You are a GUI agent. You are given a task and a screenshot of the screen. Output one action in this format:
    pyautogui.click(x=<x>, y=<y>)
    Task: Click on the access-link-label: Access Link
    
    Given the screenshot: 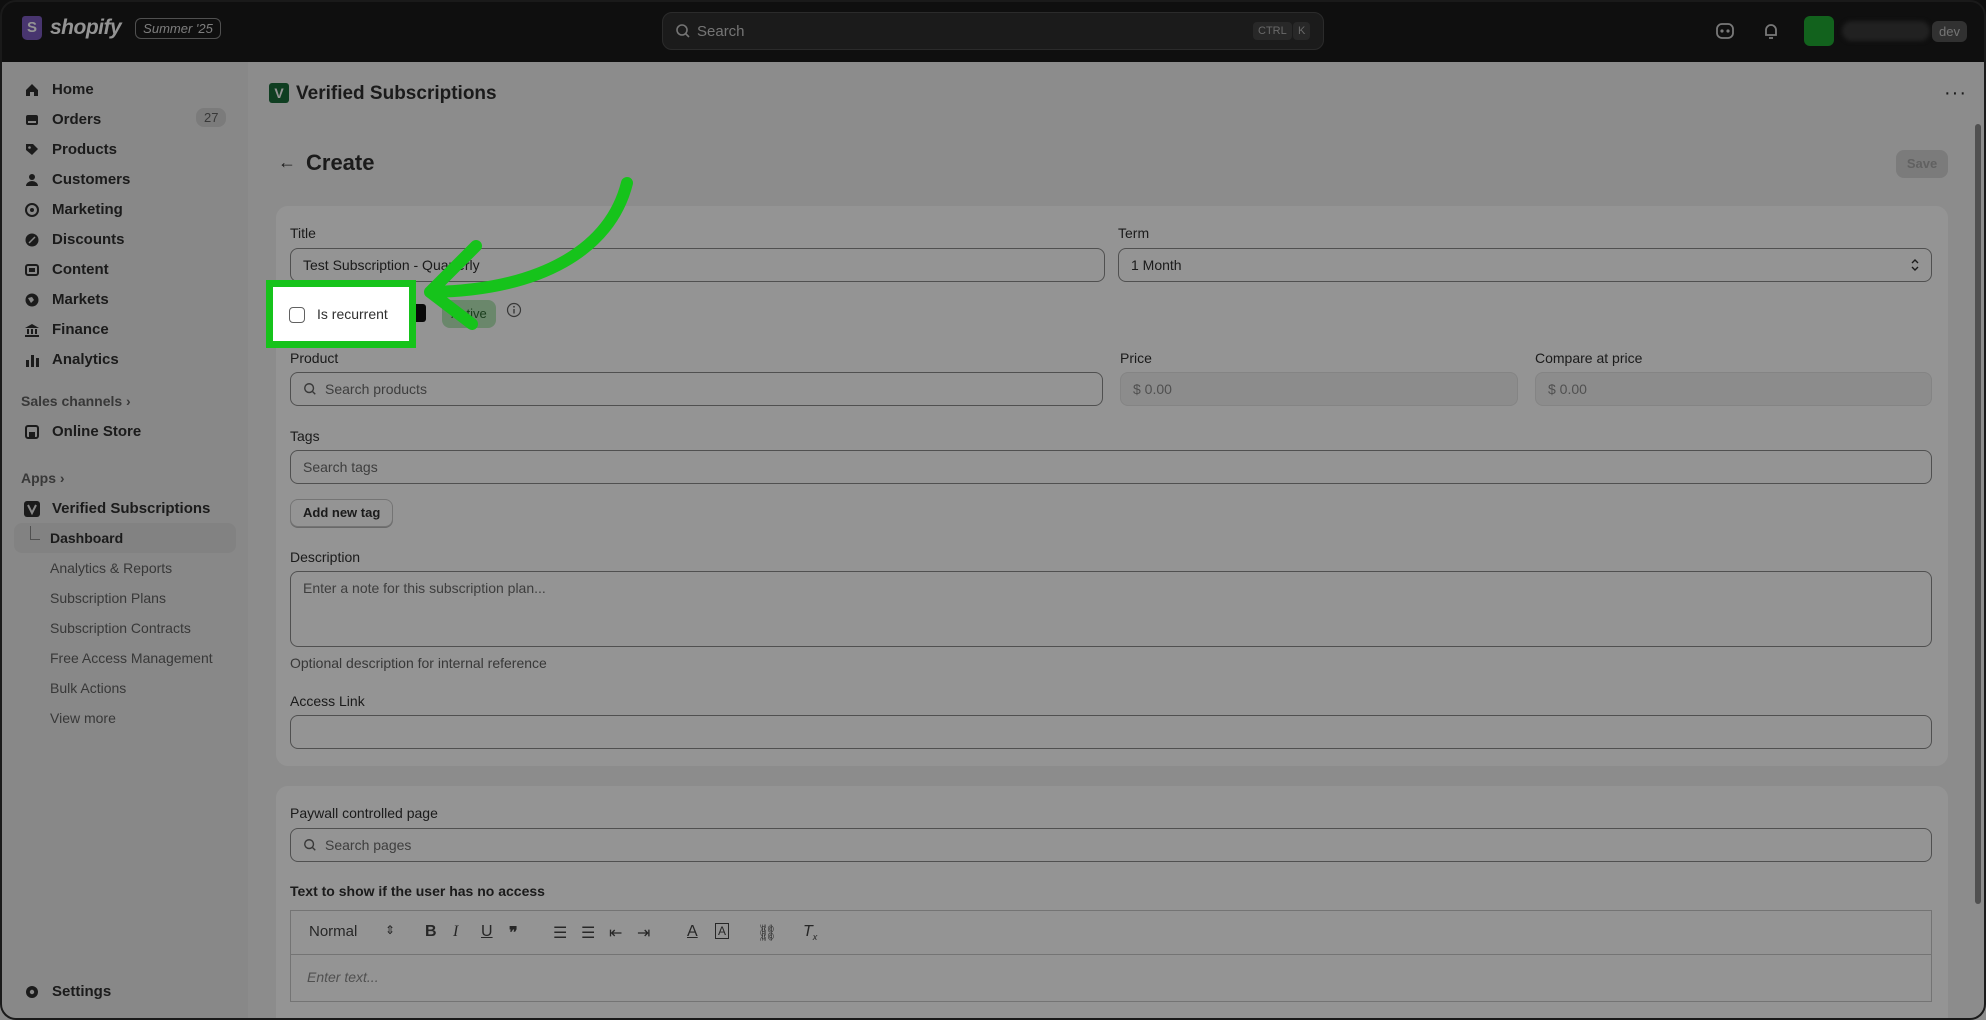 What is the action you would take?
    pyautogui.click(x=327, y=701)
    